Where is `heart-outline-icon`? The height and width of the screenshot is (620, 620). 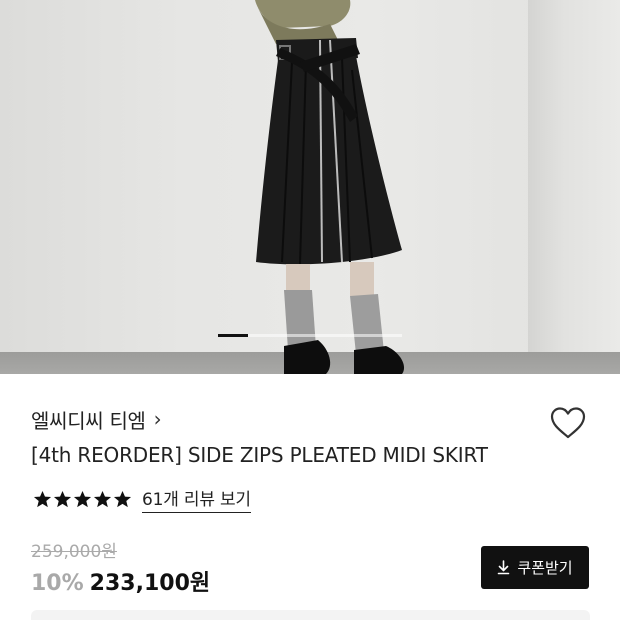
heart-outline-icon is located at coordinates (568, 423).